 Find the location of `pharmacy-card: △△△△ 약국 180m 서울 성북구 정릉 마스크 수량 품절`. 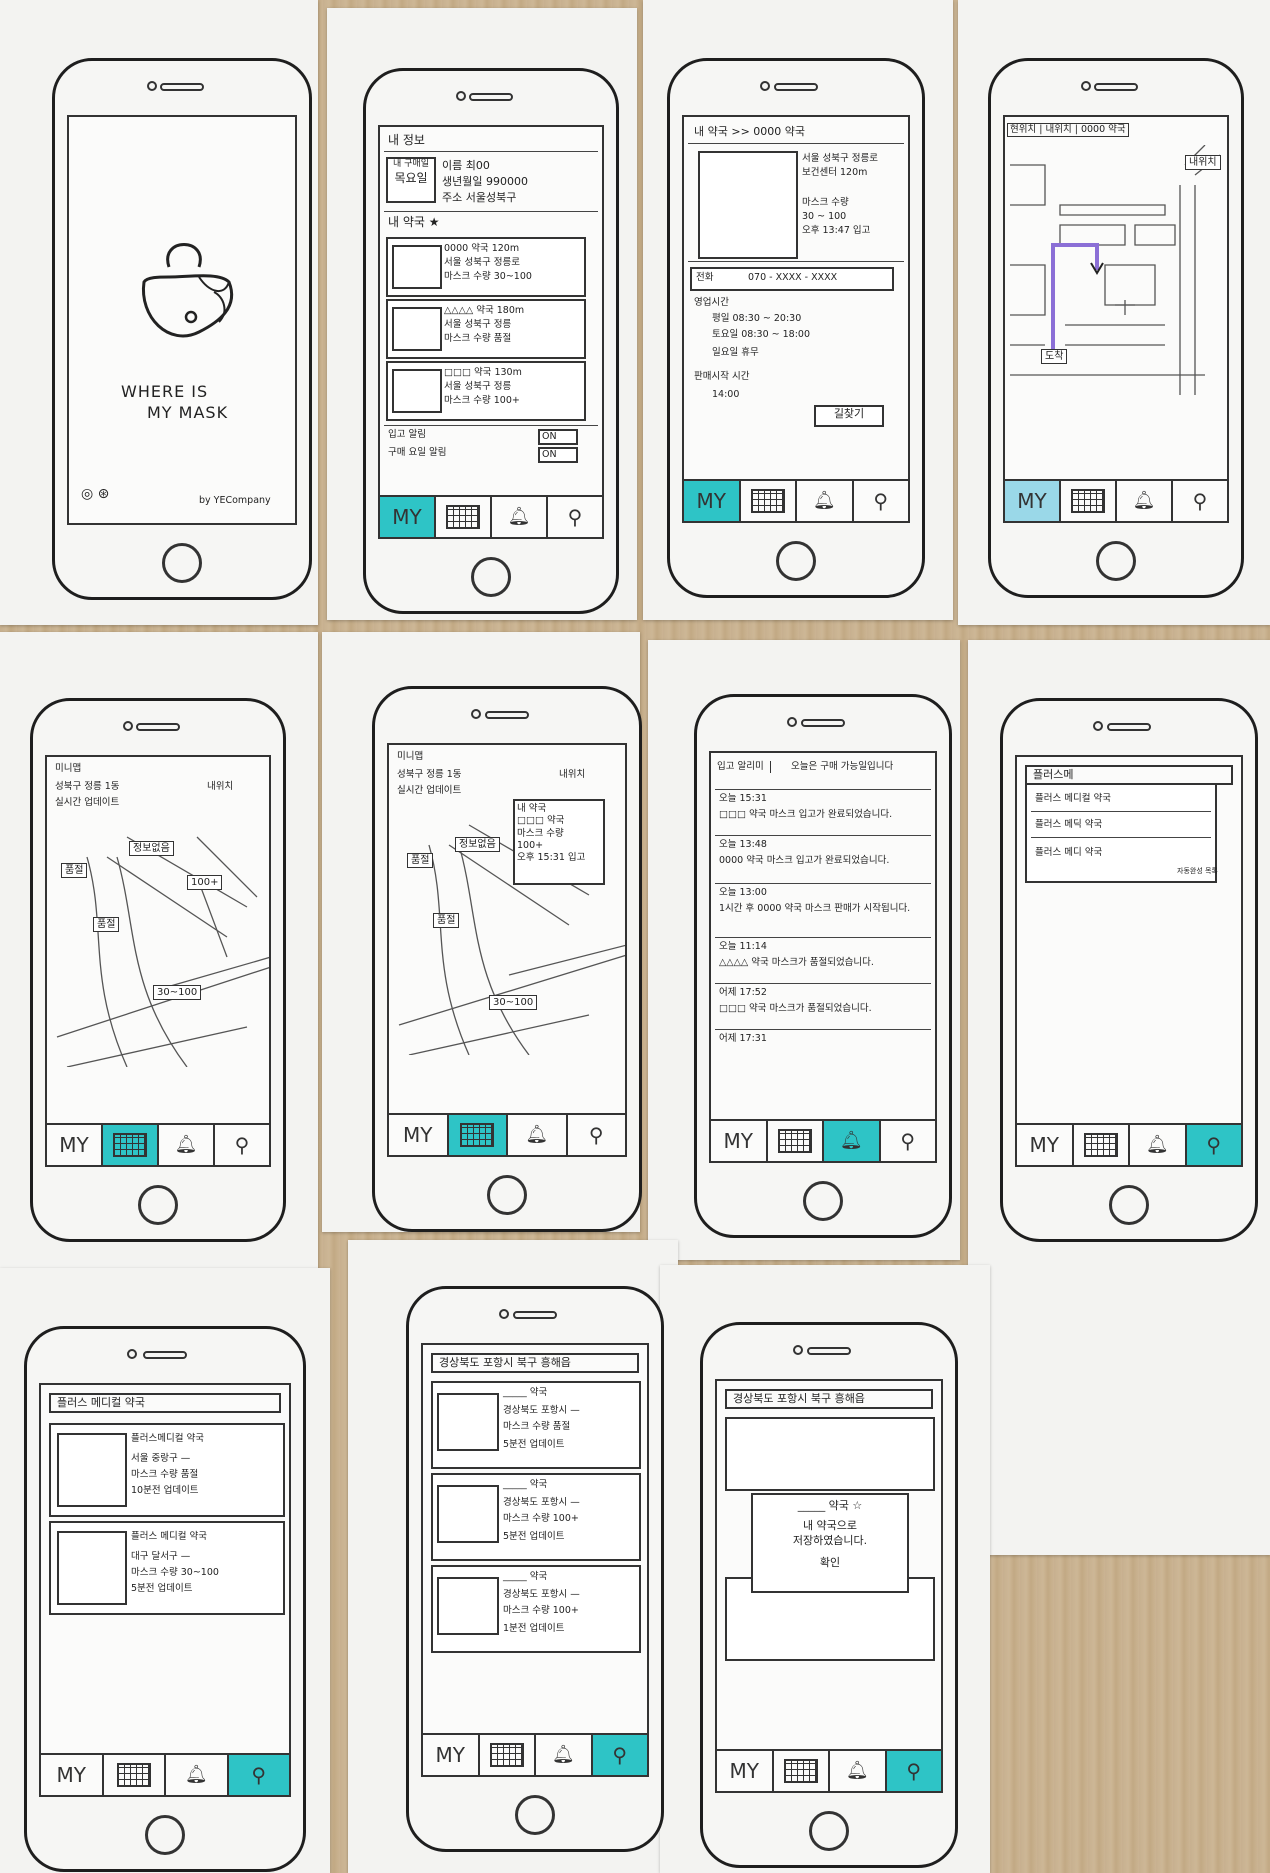

pharmacy-card: △△△△ 약국 180m 서울 성북구 정릉 마스크 수량 품절 is located at coordinates (486, 329).